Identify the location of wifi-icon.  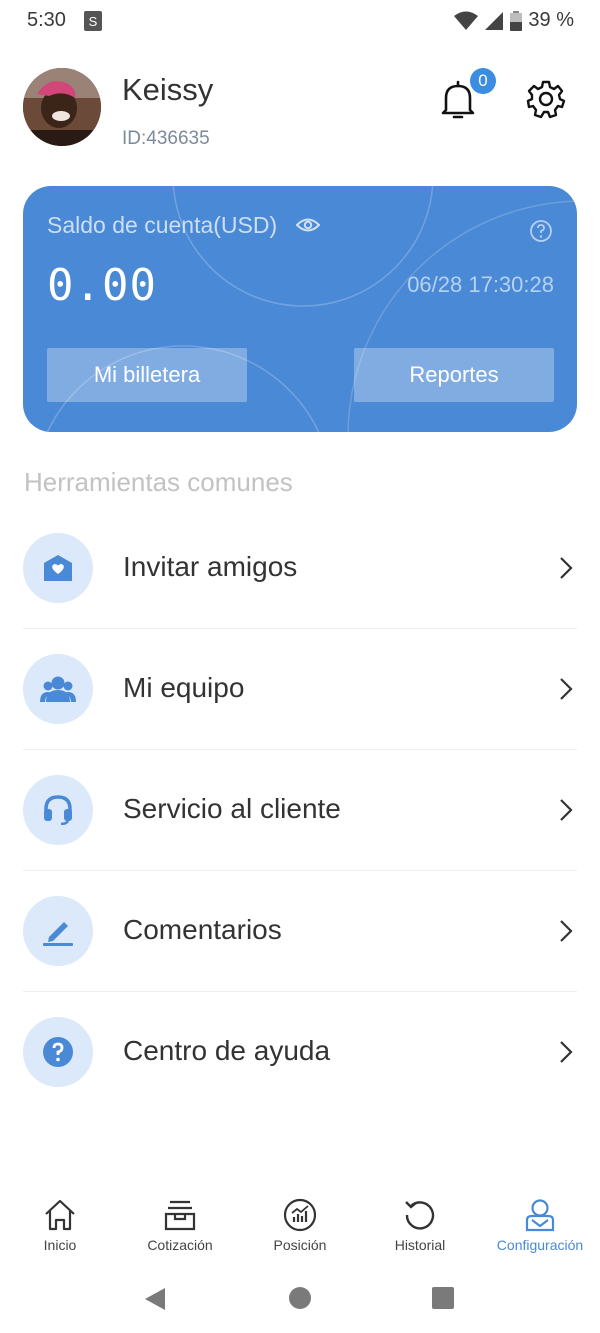
(466, 20).